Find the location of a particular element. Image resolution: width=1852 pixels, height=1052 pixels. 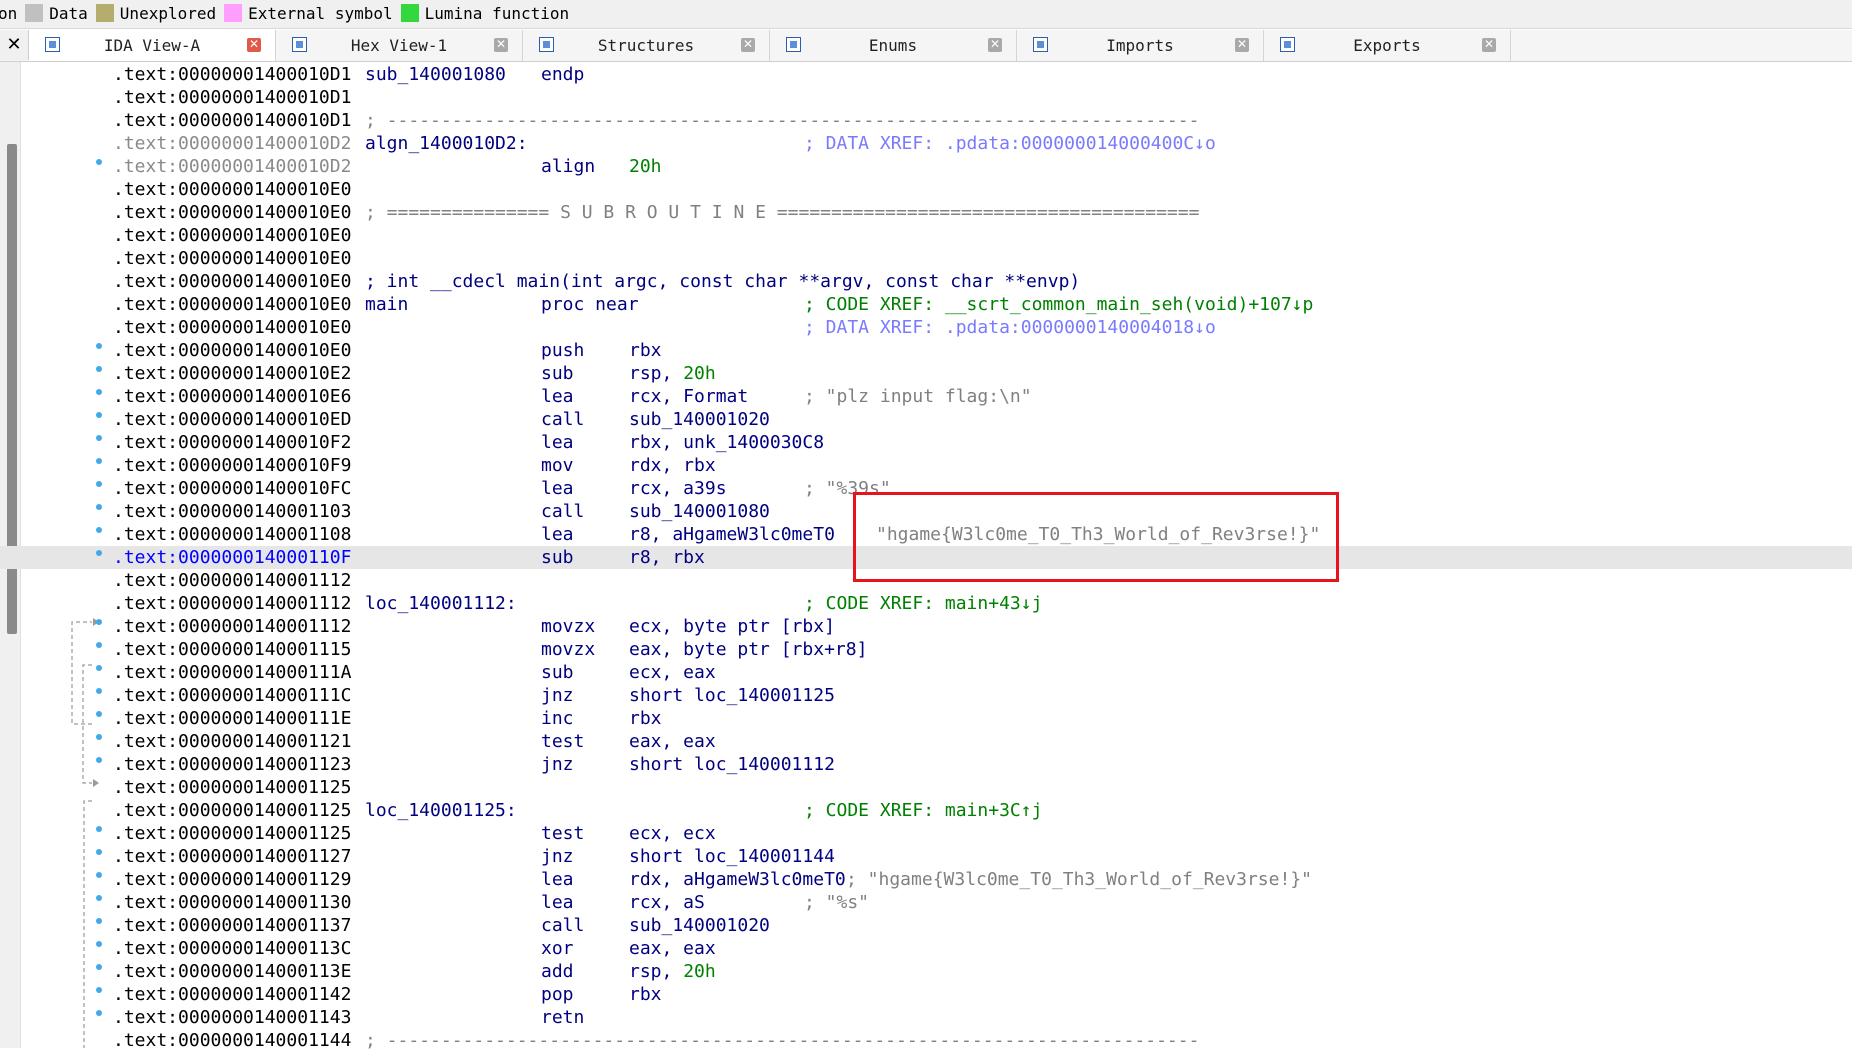

address: .text:0000000140001125 is located at coordinates (232, 810).